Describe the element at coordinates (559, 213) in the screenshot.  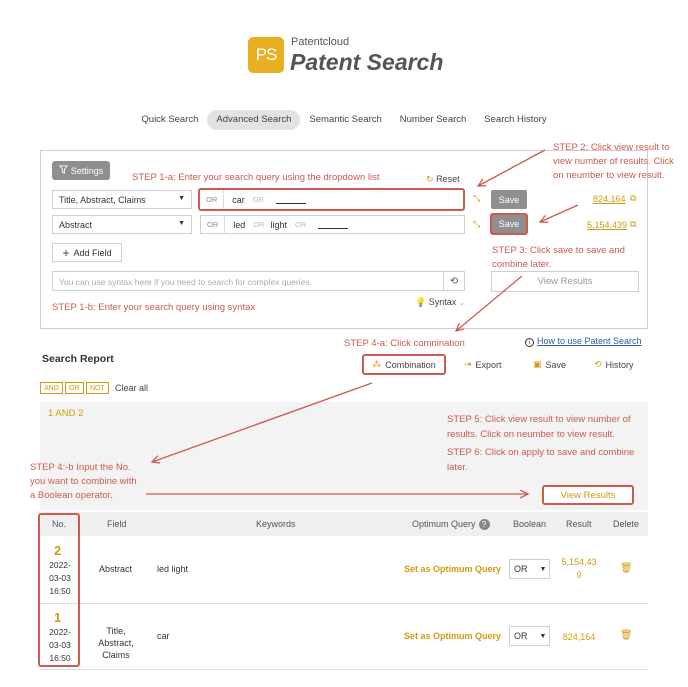
I see `arrow-step-2-to-save` at that location.